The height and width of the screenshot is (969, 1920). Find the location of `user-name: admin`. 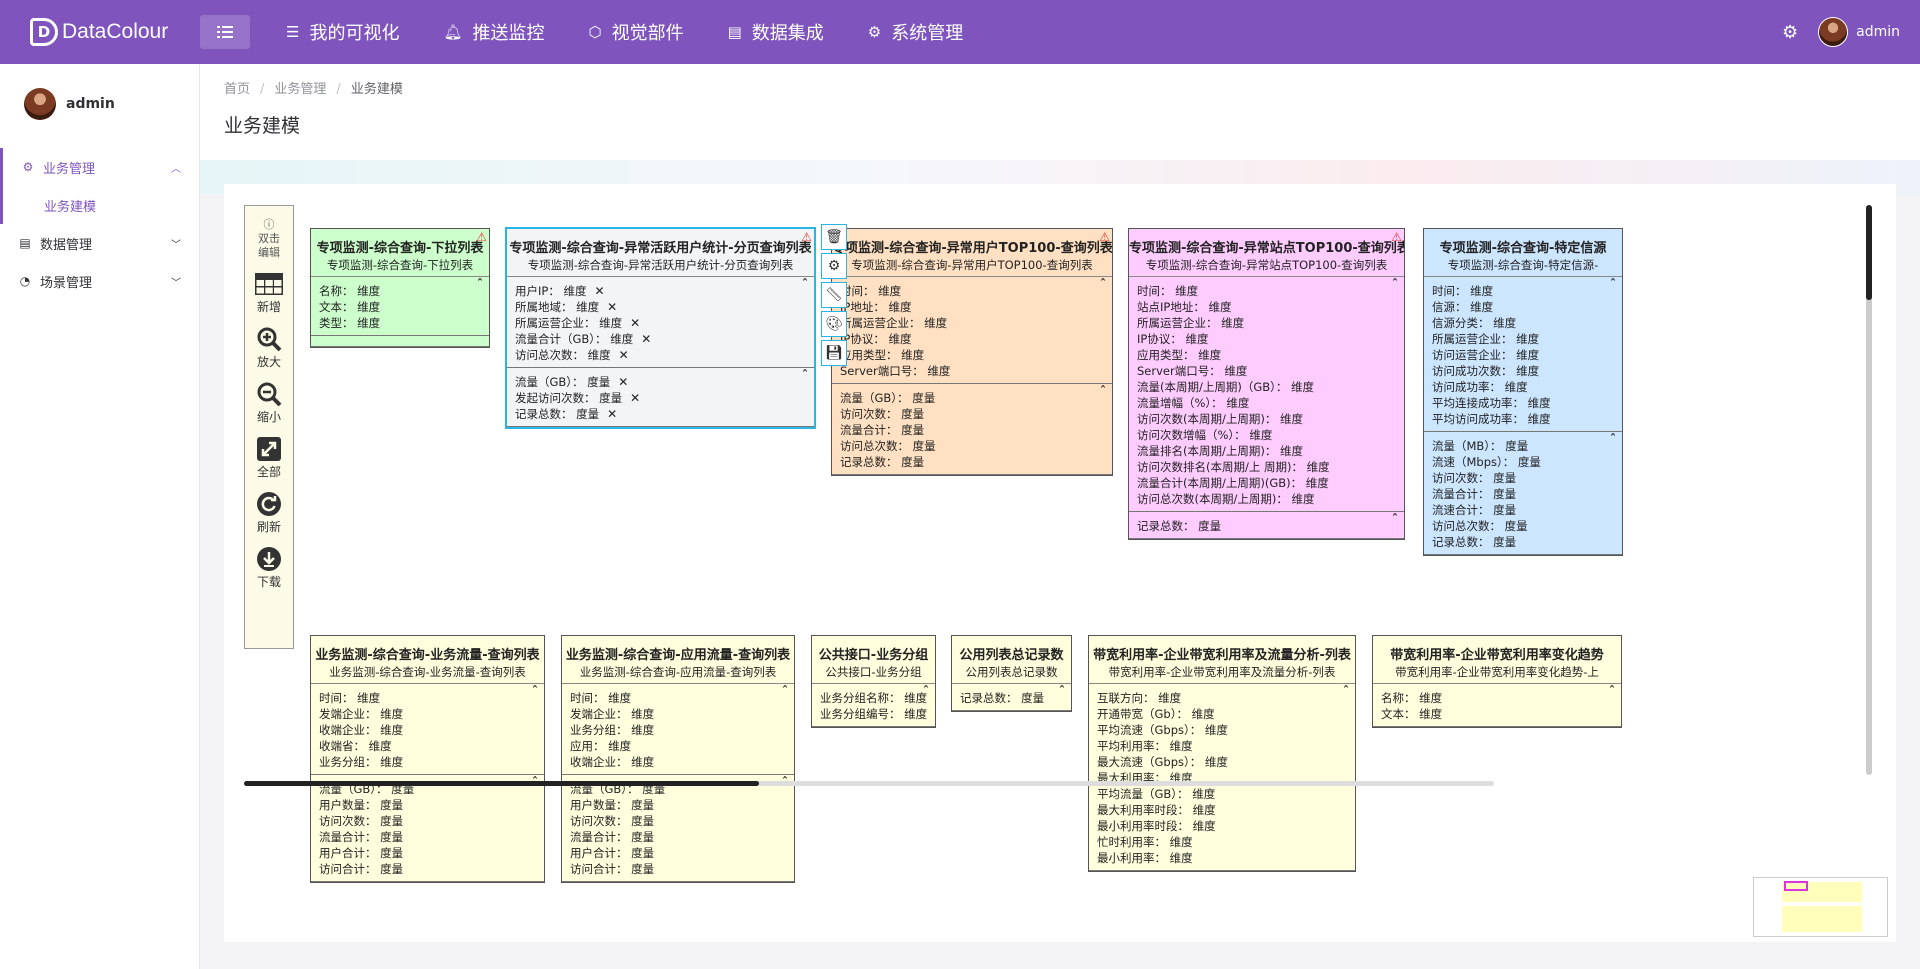

user-name: admin is located at coordinates (1878, 32).